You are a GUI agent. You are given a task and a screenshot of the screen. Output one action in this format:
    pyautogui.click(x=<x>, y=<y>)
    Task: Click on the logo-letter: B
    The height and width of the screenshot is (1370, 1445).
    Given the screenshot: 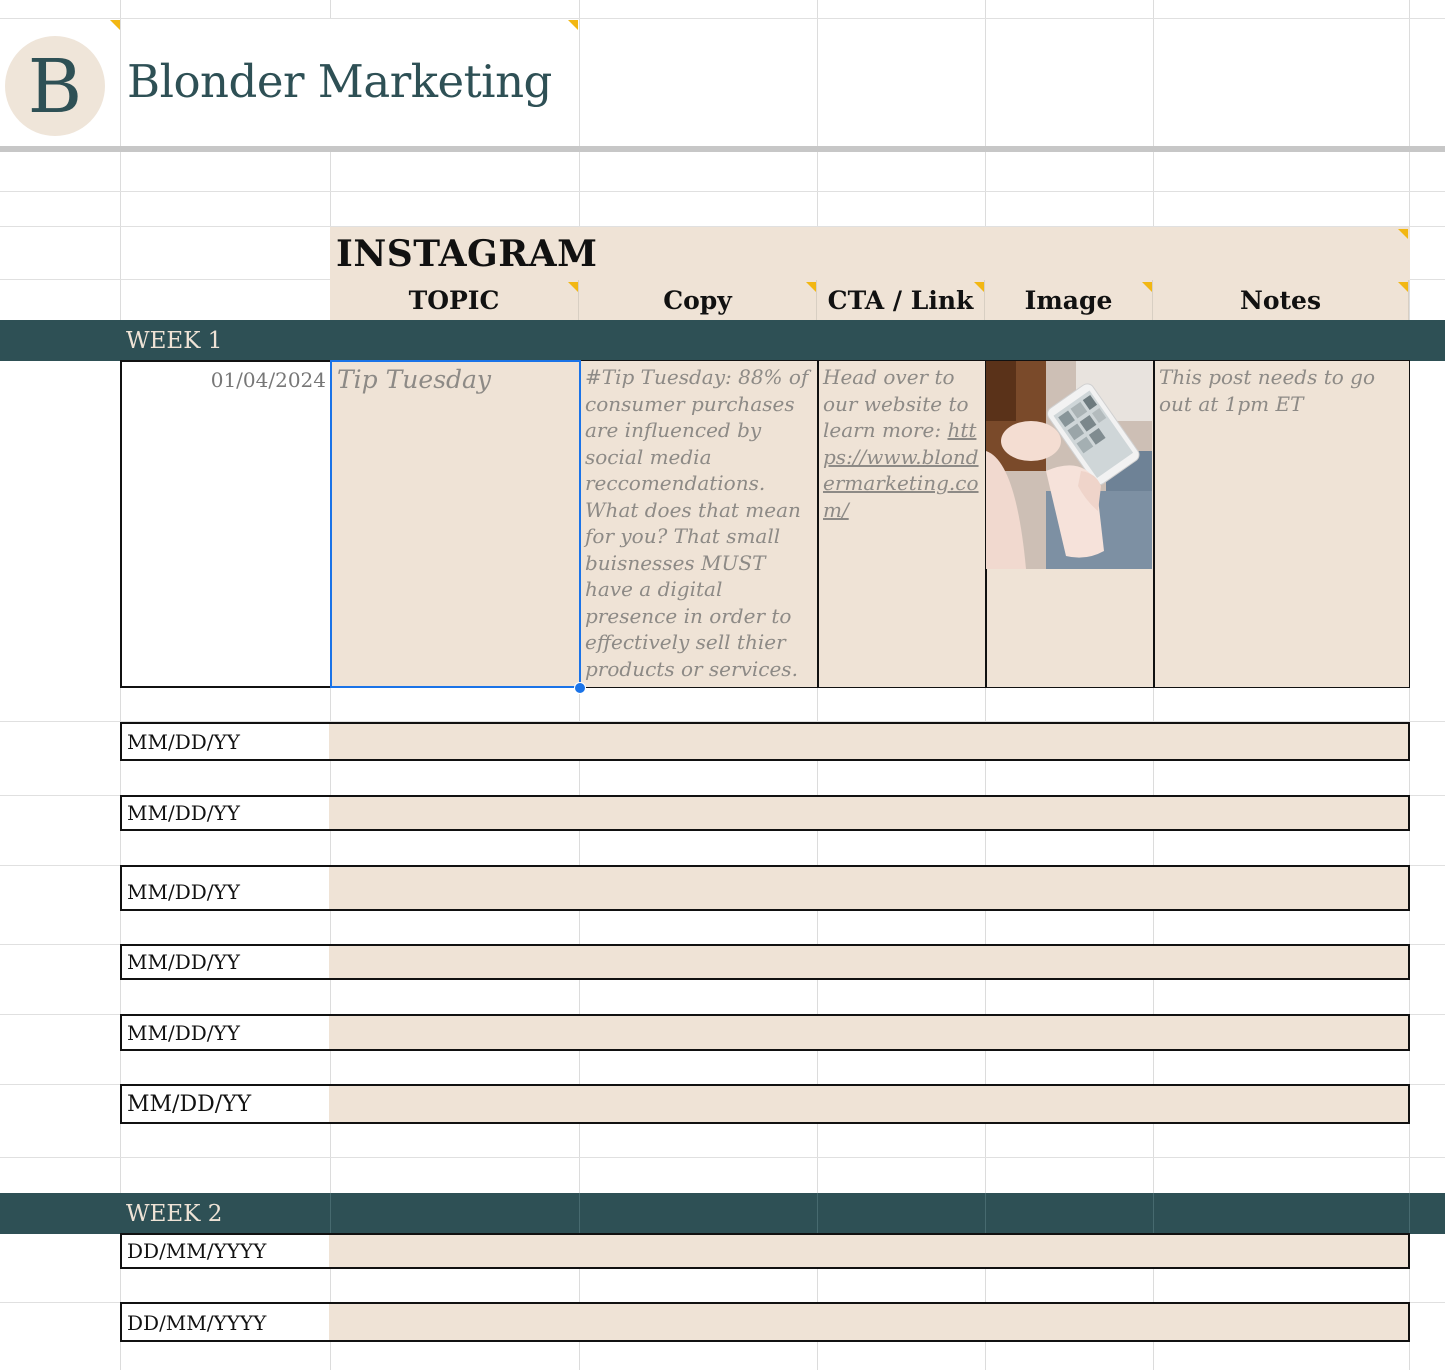 What is the action you would take?
    pyautogui.click(x=55, y=87)
    